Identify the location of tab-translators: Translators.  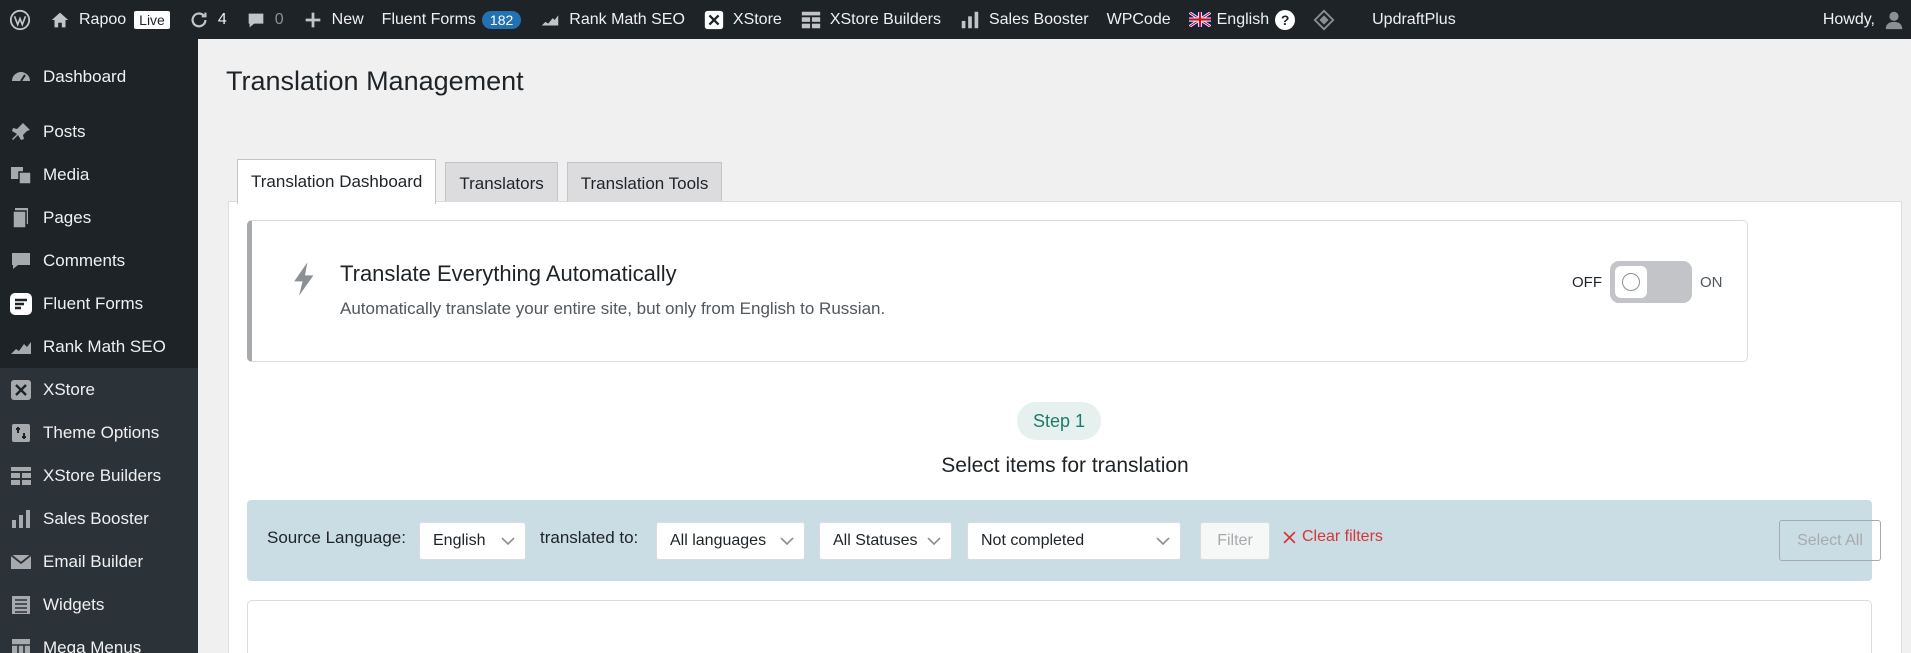
(501, 183).